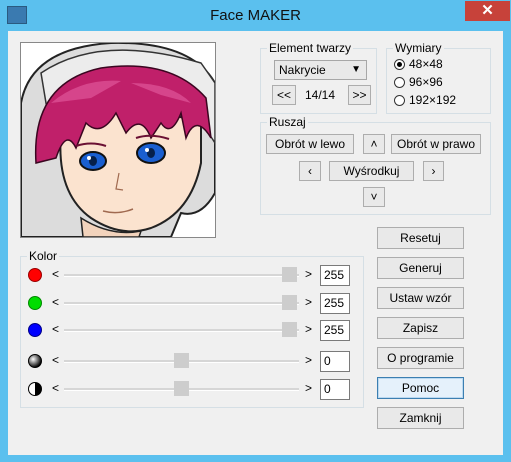 This screenshot has width=511, height=462. I want to click on move-legend: Ruszaj, so click(287, 122).